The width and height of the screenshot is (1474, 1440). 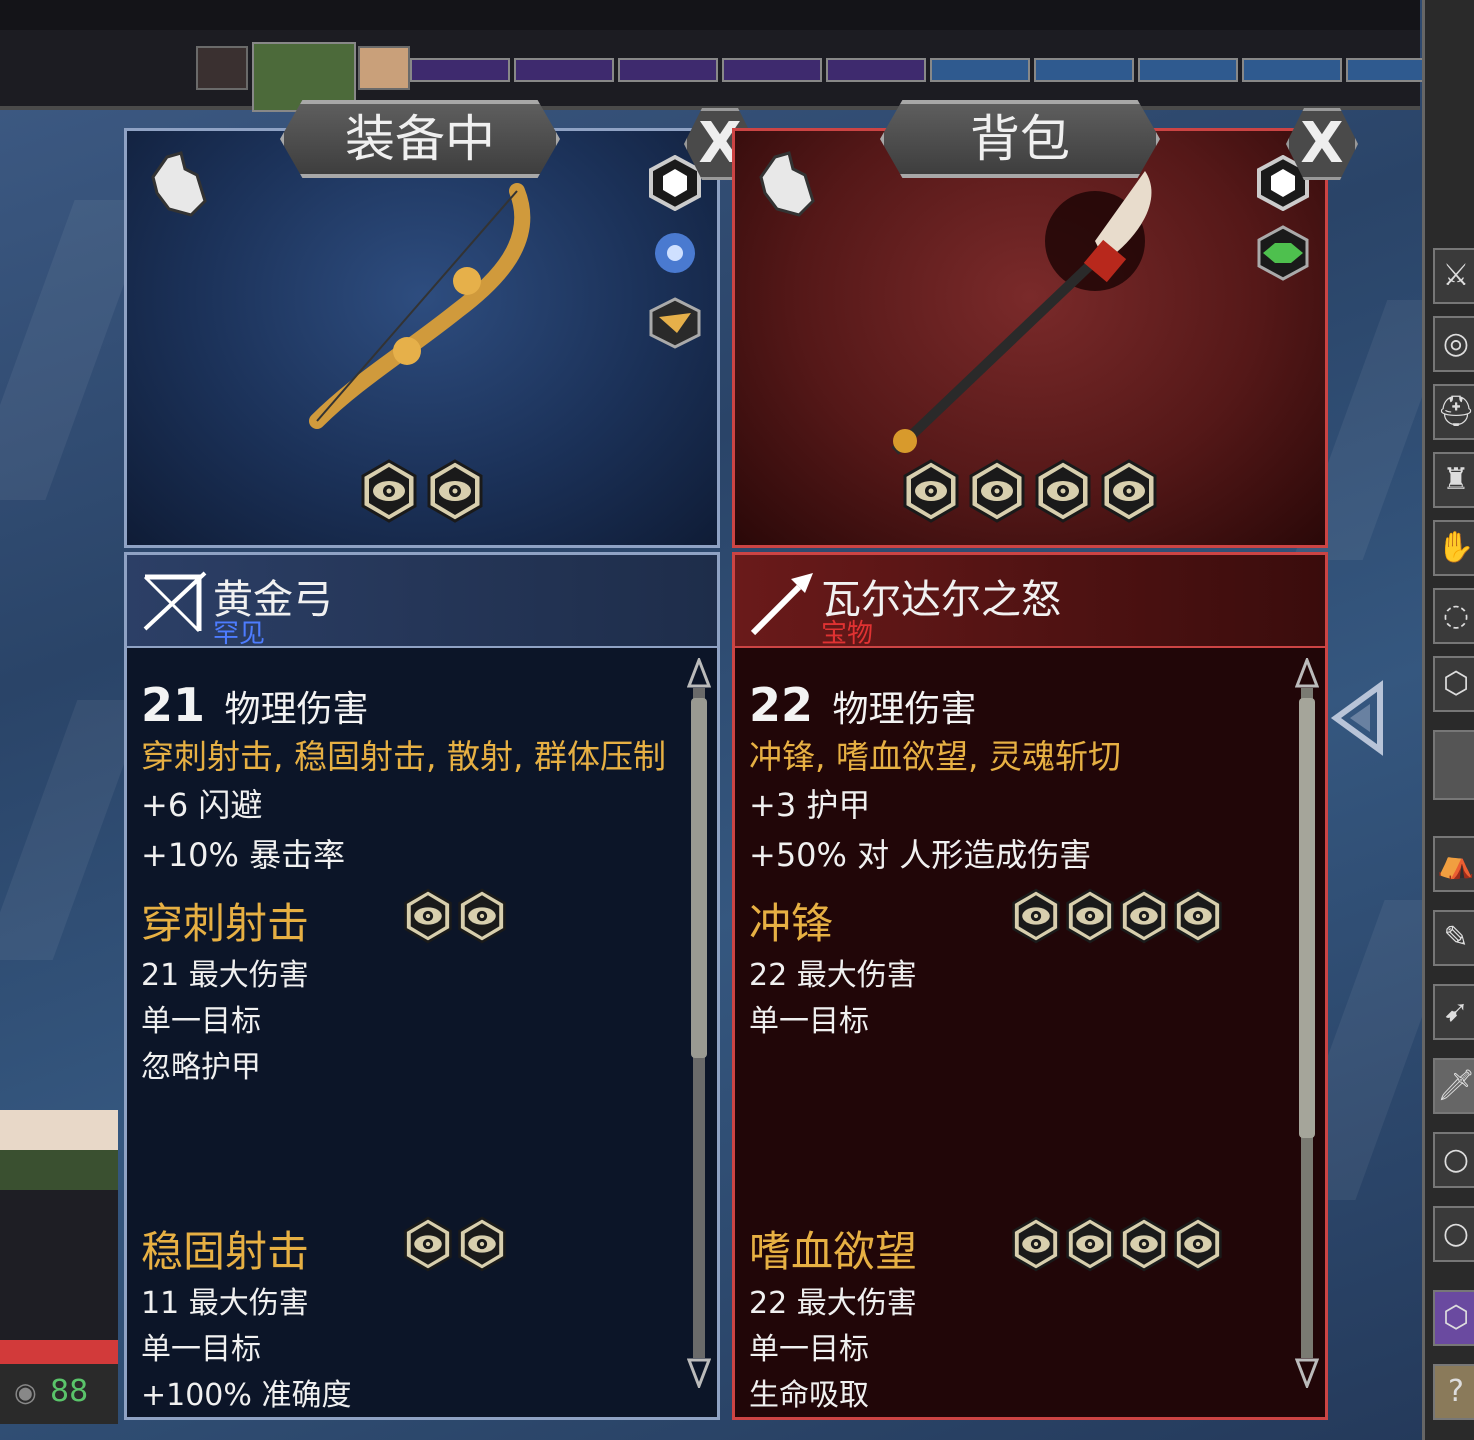 I want to click on daggers-tab-button: 🗡, so click(x=1453, y=1086).